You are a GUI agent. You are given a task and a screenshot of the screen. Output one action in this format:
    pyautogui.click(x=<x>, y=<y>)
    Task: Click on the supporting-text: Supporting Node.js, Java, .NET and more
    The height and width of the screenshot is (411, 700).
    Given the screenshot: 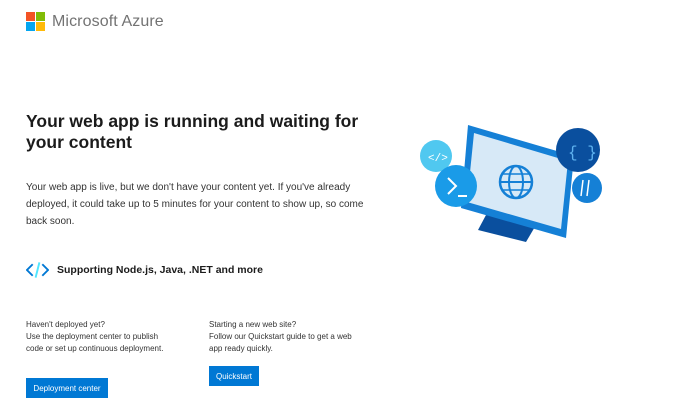 What is the action you would take?
    pyautogui.click(x=160, y=270)
    